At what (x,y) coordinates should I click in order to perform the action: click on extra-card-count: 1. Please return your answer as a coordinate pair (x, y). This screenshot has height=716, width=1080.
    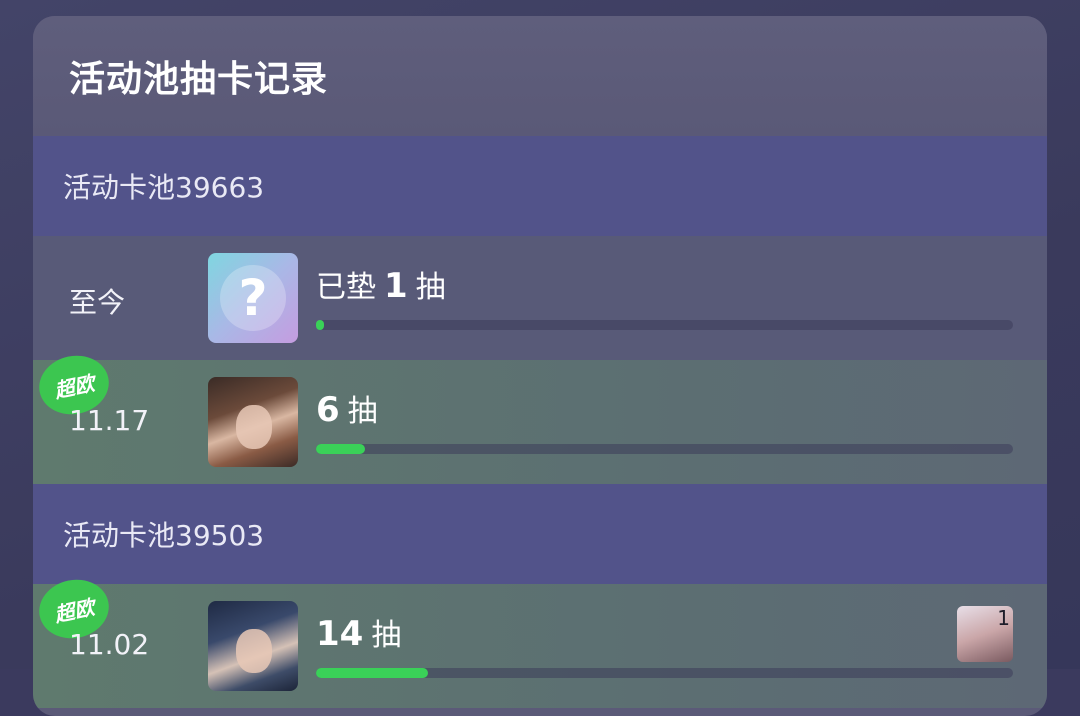
    Looking at the image, I should click on (1003, 618).